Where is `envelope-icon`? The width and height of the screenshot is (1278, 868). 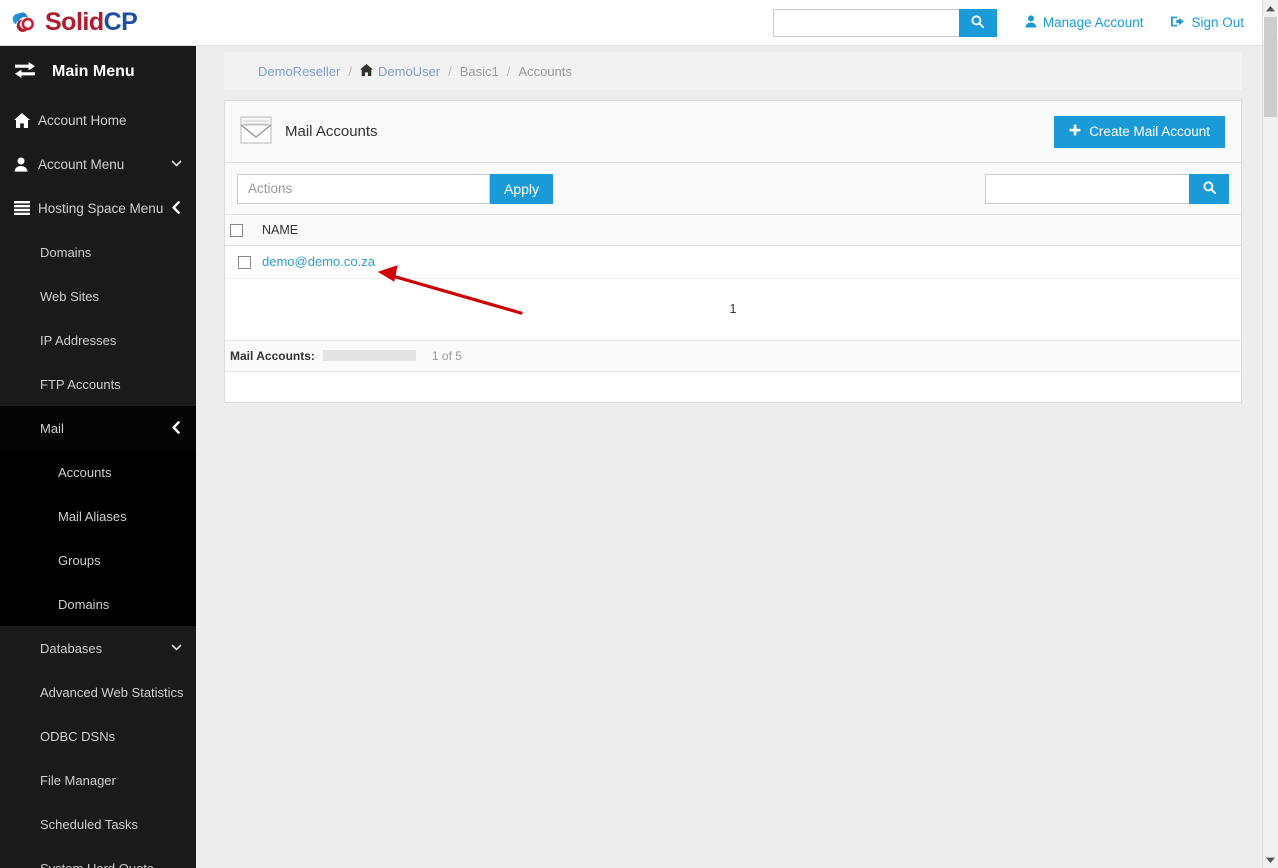
envelope-icon is located at coordinates (256, 132).